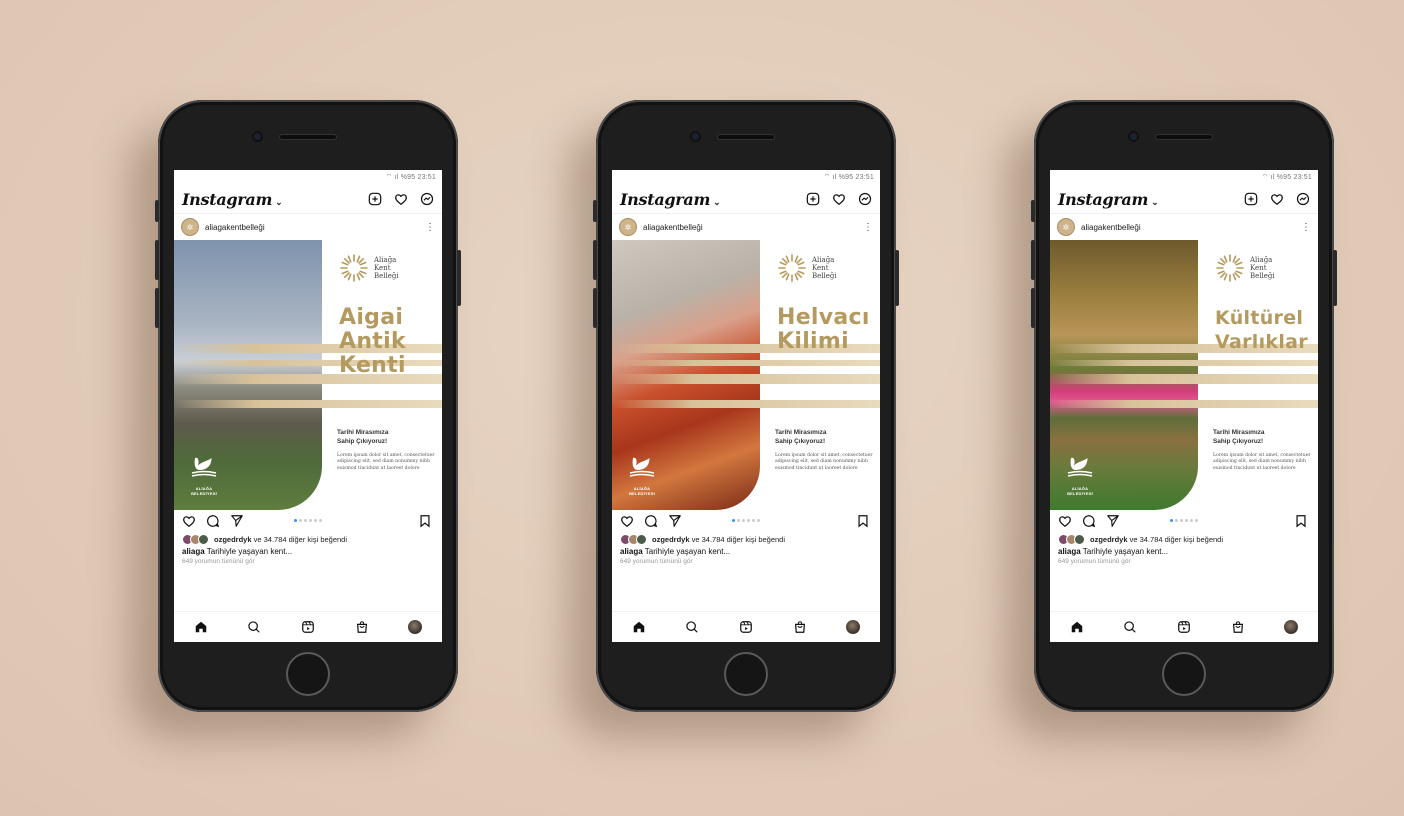 The image size is (1404, 816). I want to click on front-camera, so click(257, 136).